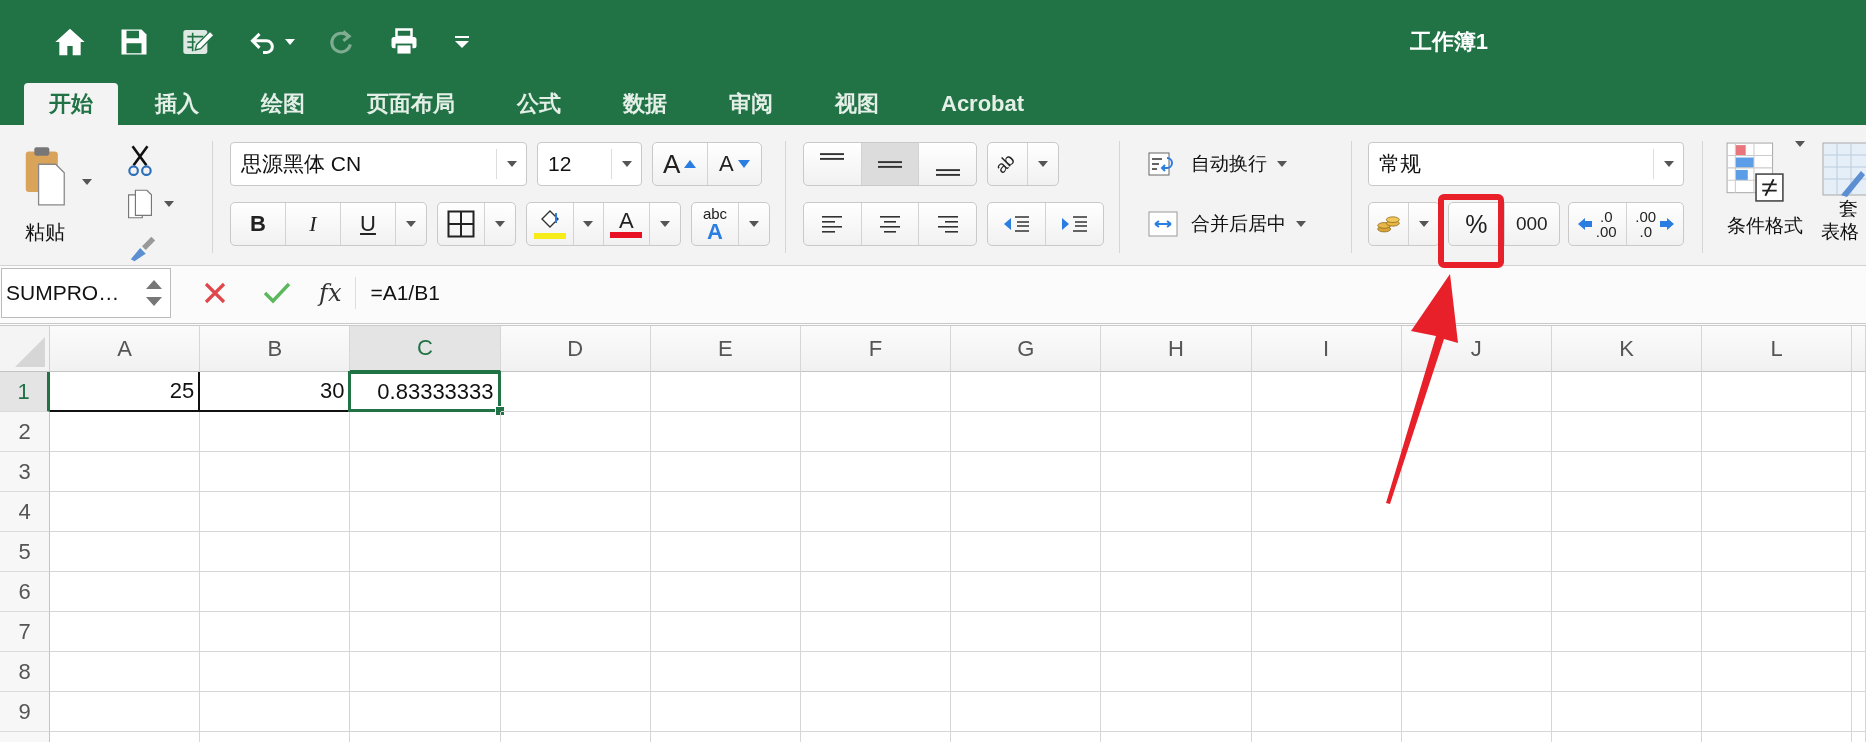 The height and width of the screenshot is (742, 1866). Describe the element at coordinates (645, 104) in the screenshot. I see `ribbon-tab: 数据` at that location.